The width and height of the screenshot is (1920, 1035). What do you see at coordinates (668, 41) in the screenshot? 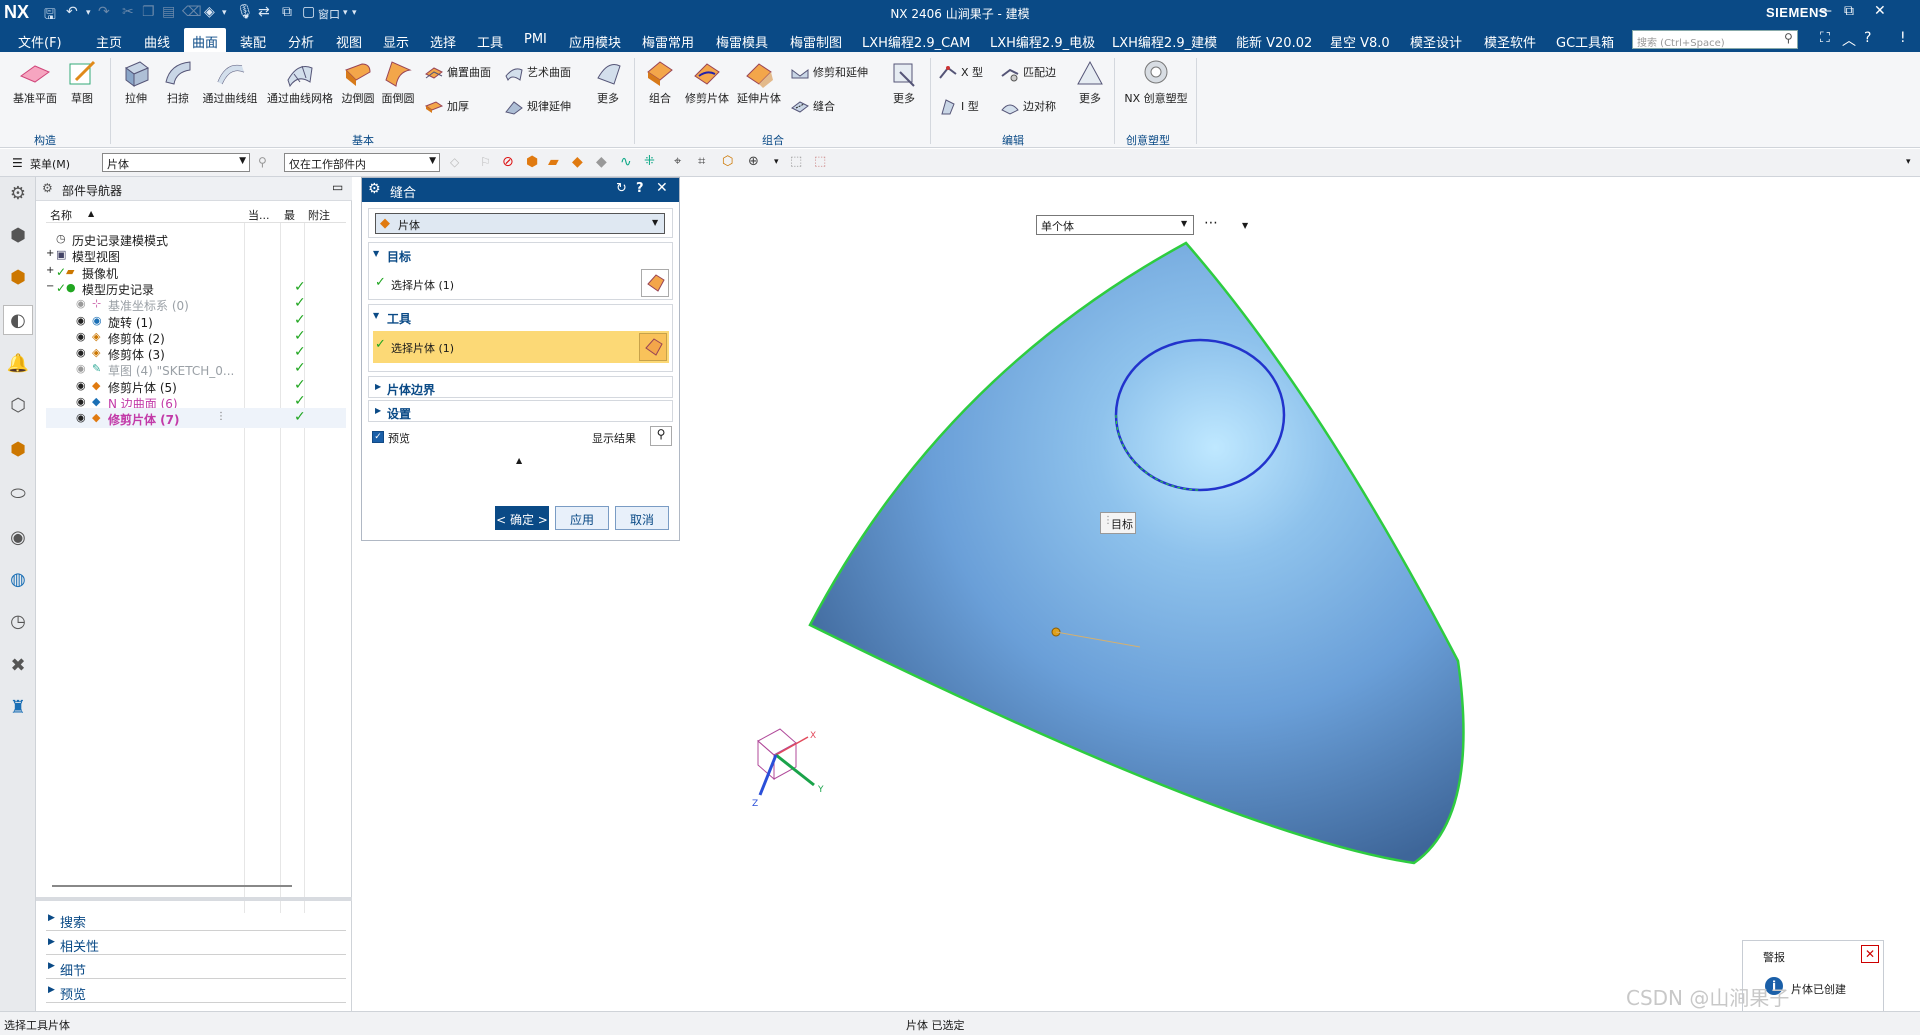
I see `tab-meilei-common: 梅雷常用` at bounding box center [668, 41].